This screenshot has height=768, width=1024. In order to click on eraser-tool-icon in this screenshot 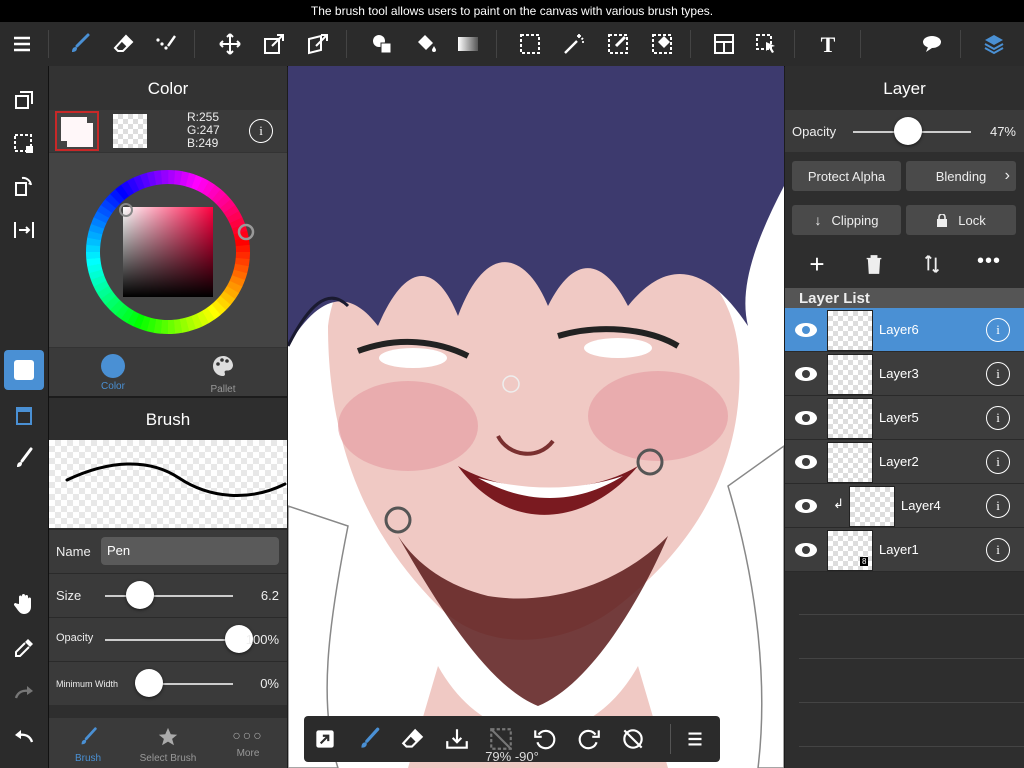, I will do `click(124, 44)`.